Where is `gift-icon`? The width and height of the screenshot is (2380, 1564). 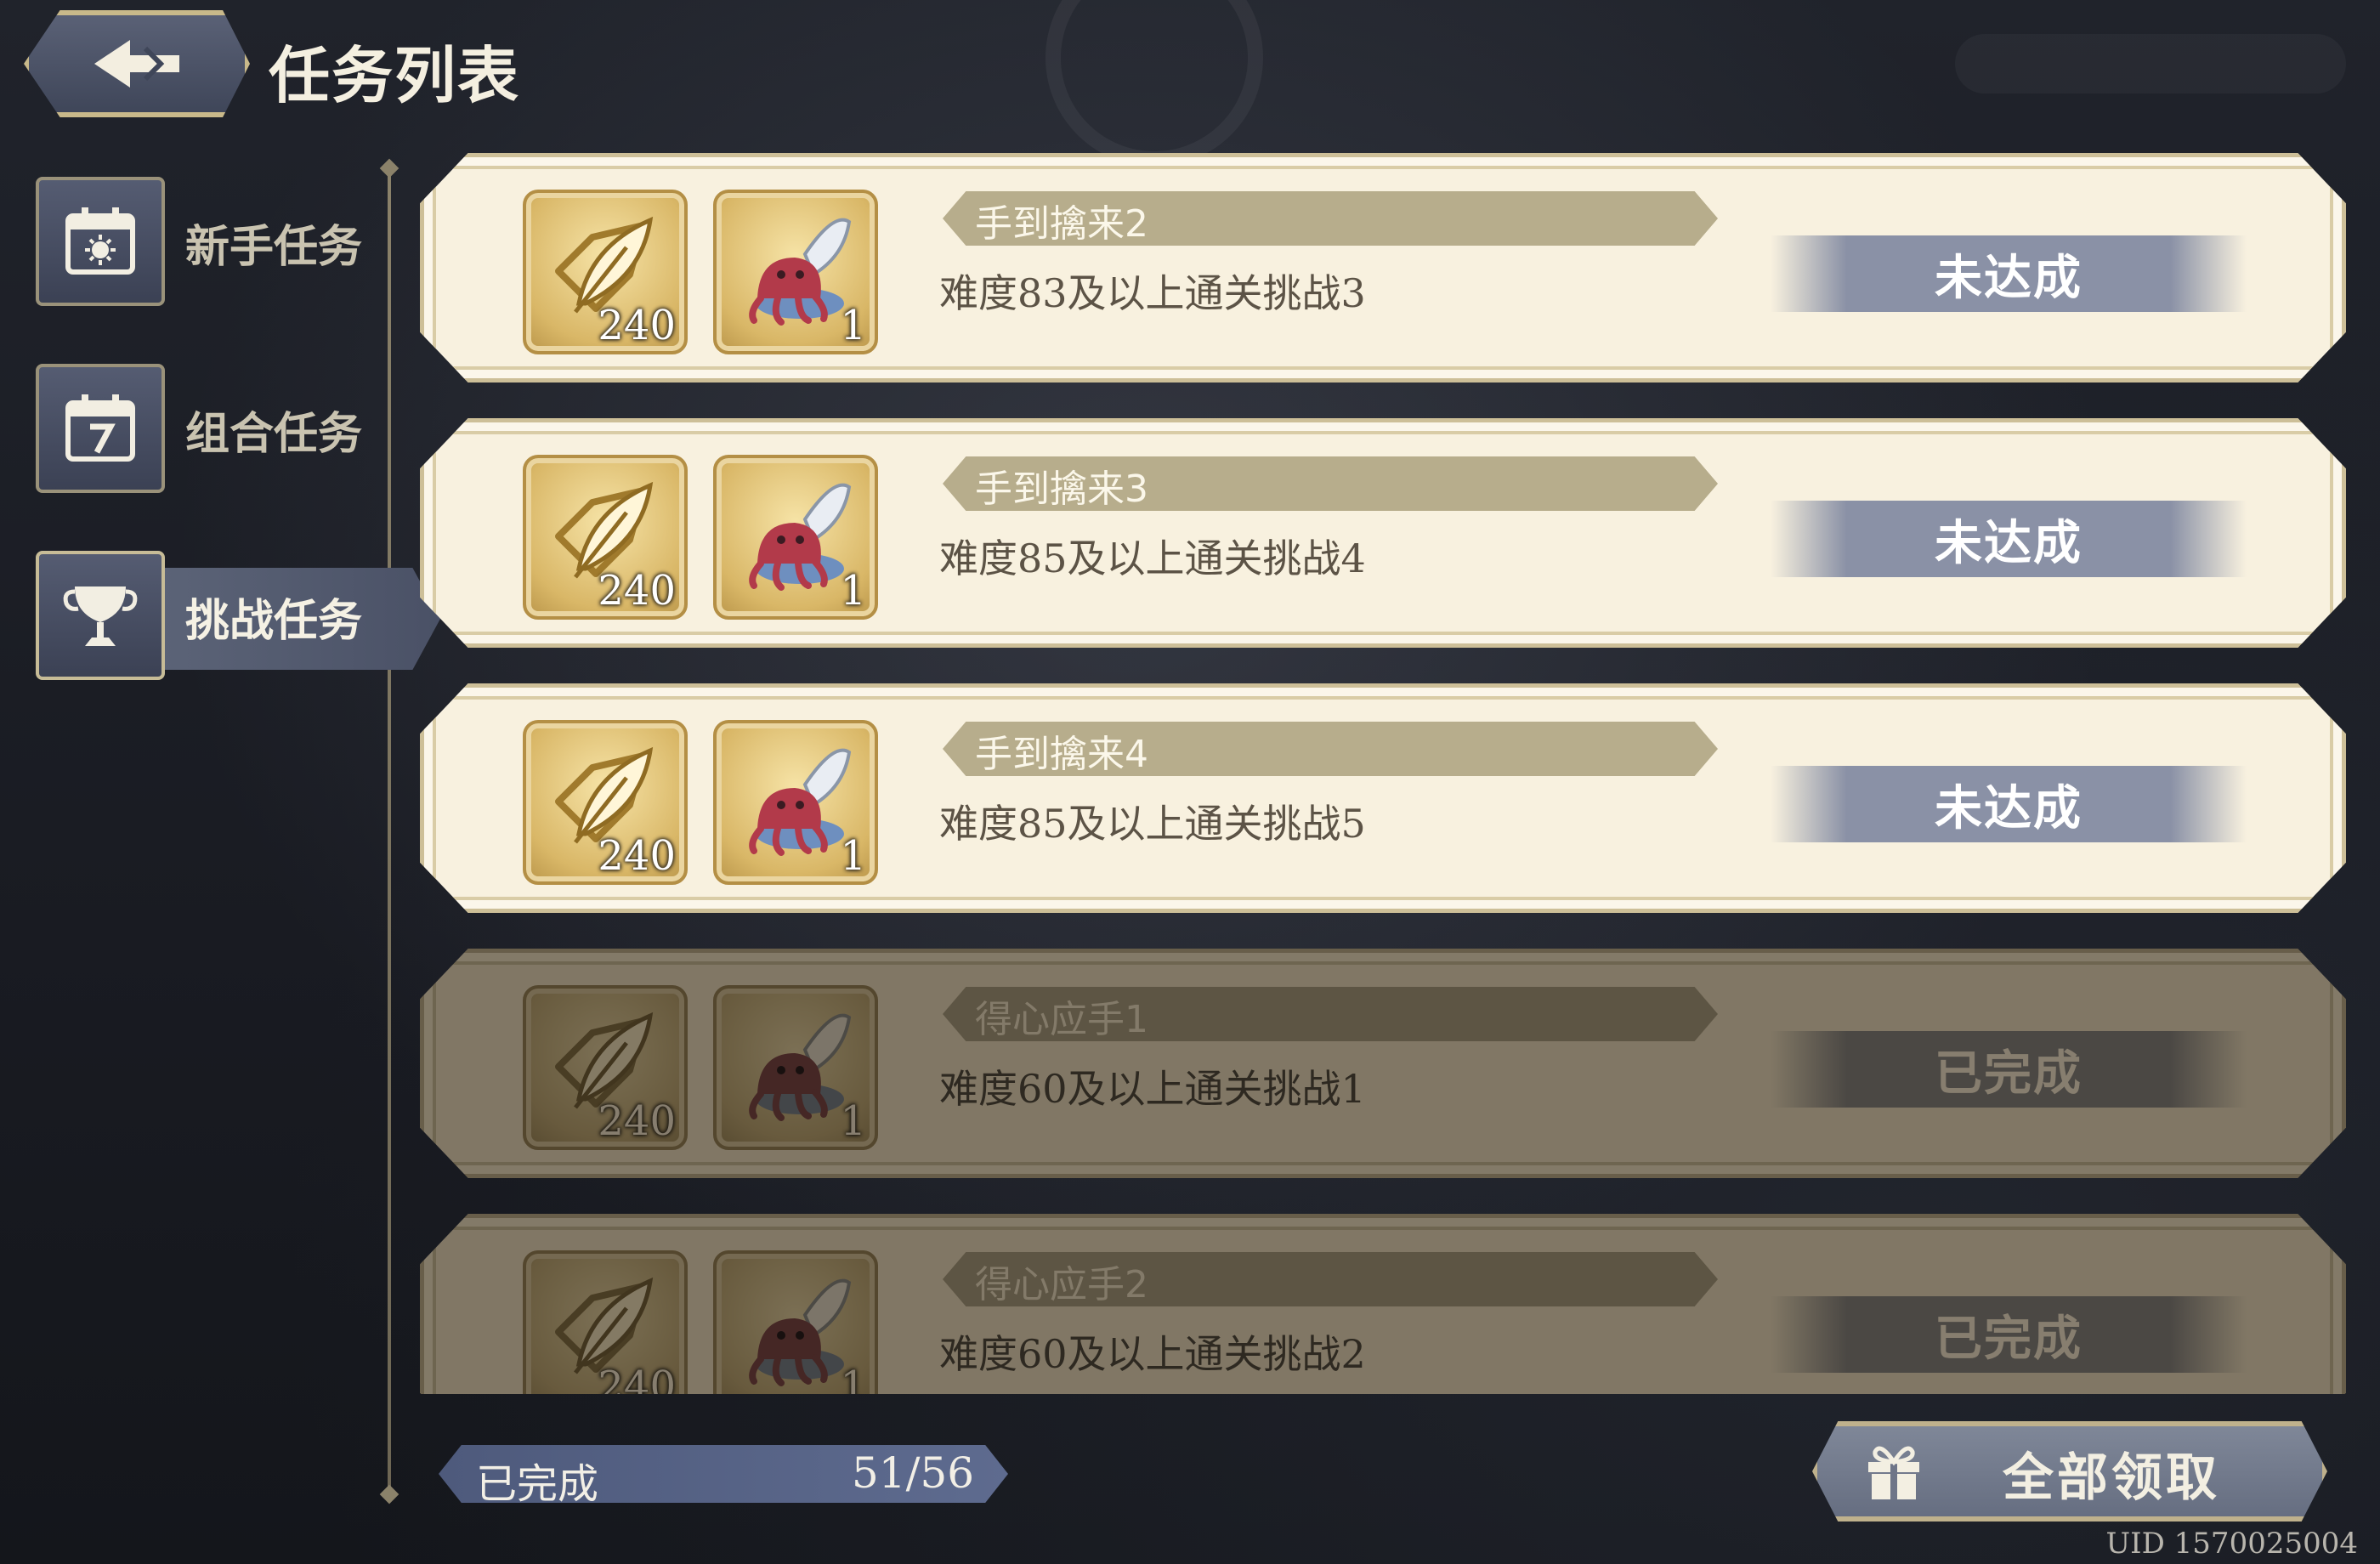 gift-icon is located at coordinates (1893, 1472).